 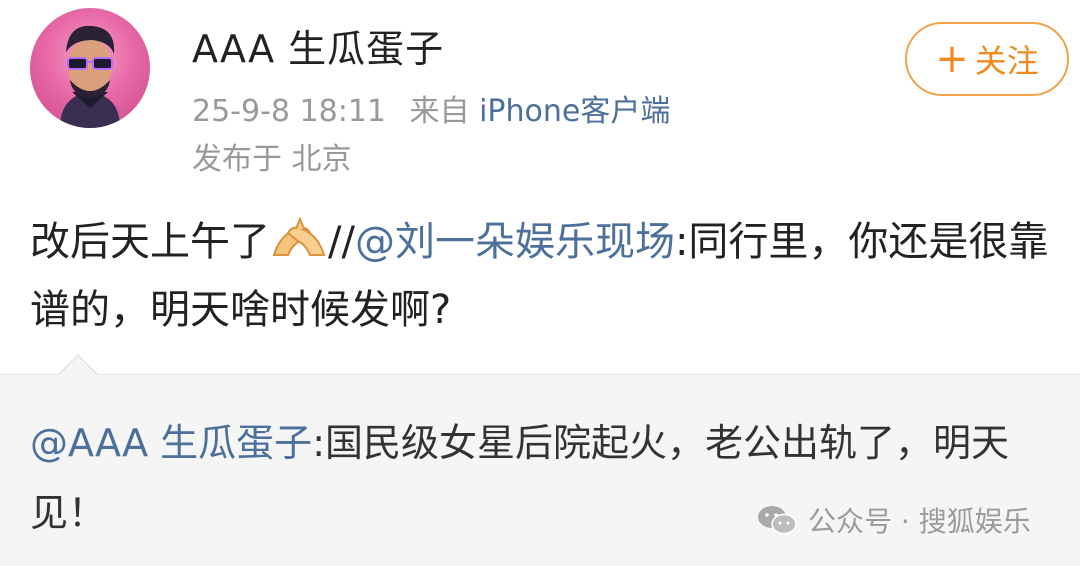 I want to click on pinched-hands-emoji-icon, so click(x=299, y=237).